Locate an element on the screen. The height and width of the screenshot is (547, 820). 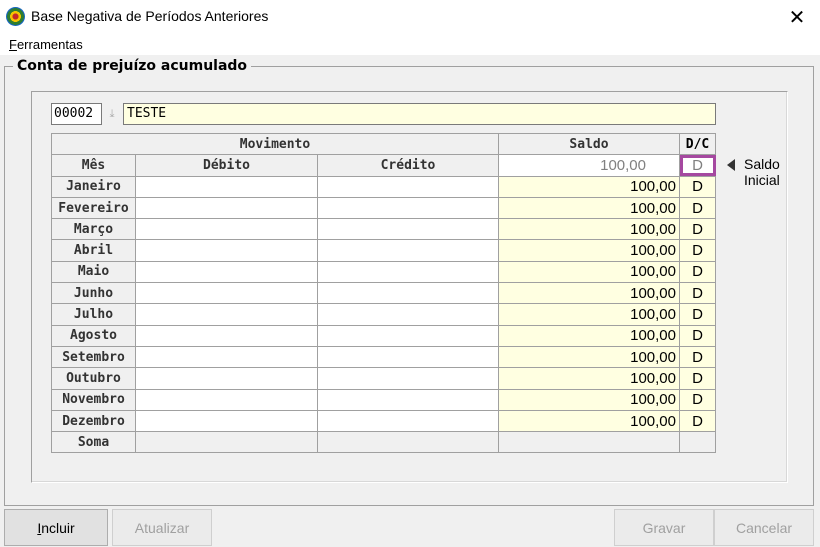
table-row: Fevereiro 100,00 D is located at coordinates (383, 208).